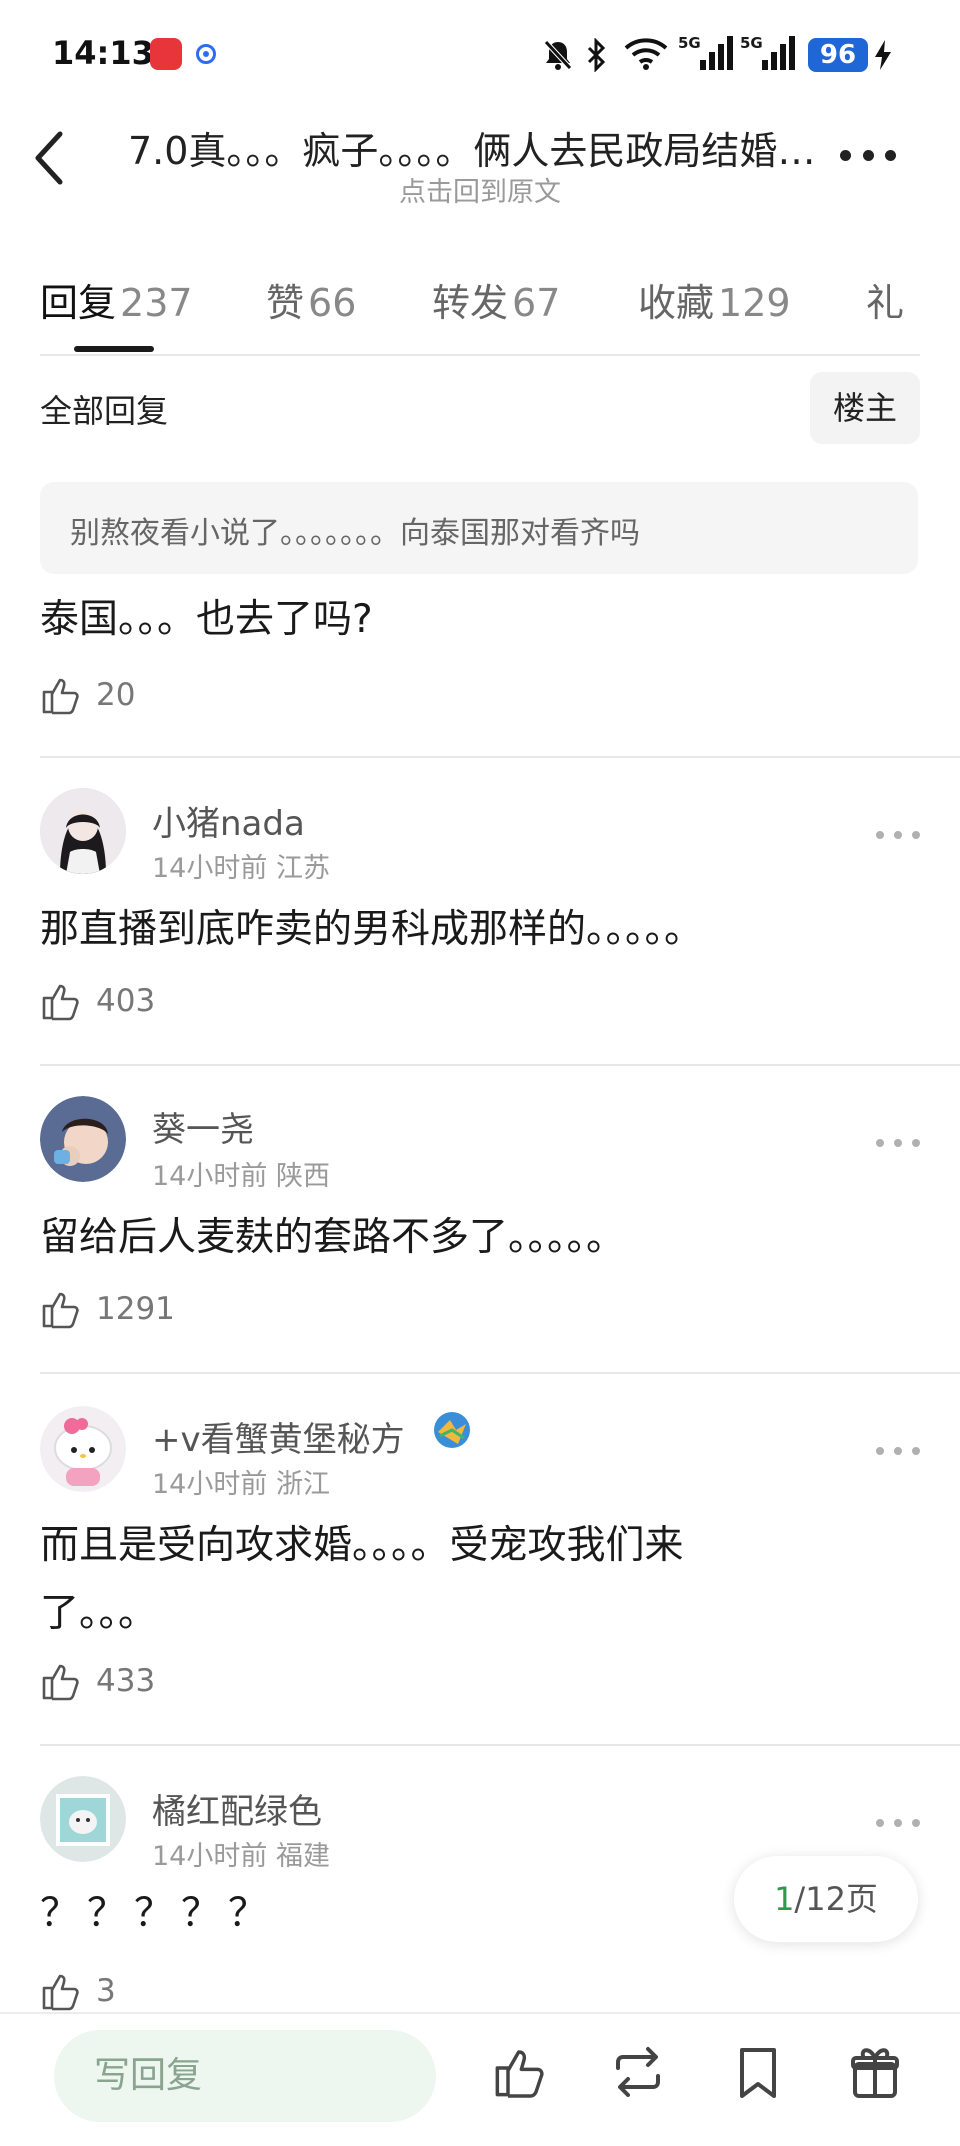 This screenshot has height=2146, width=960. I want to click on like-count: 3, so click(106, 1991).